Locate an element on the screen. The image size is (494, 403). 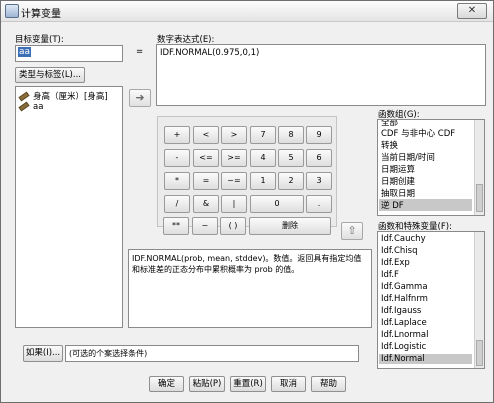
key-divide: / is located at coordinates (177, 204).